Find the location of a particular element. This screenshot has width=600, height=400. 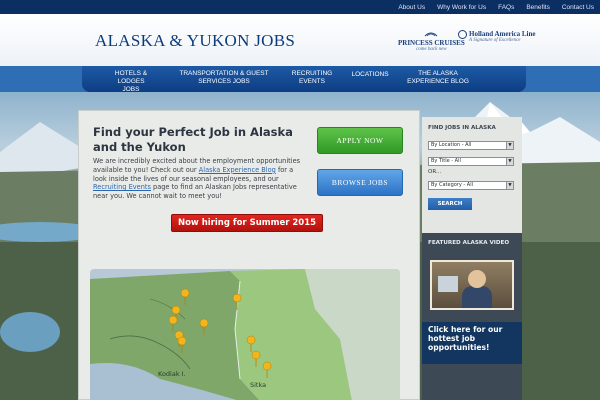

browse-jobs-button: BROWSE JOBS is located at coordinates (360, 182).